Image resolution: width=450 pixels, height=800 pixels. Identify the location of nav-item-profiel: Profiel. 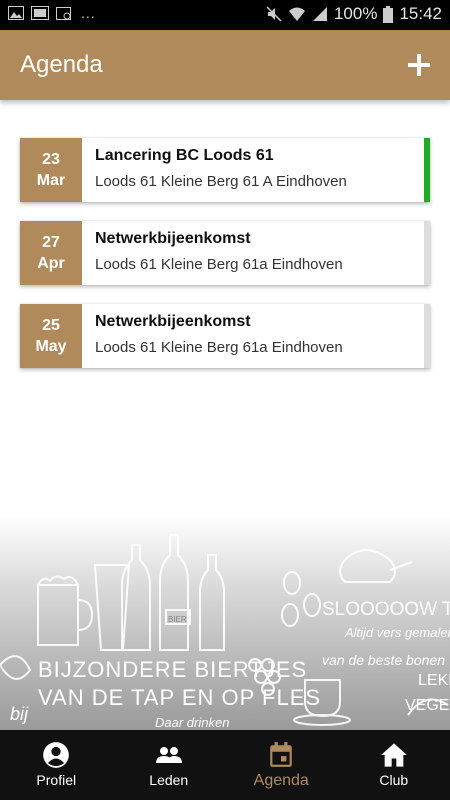
(56, 765).